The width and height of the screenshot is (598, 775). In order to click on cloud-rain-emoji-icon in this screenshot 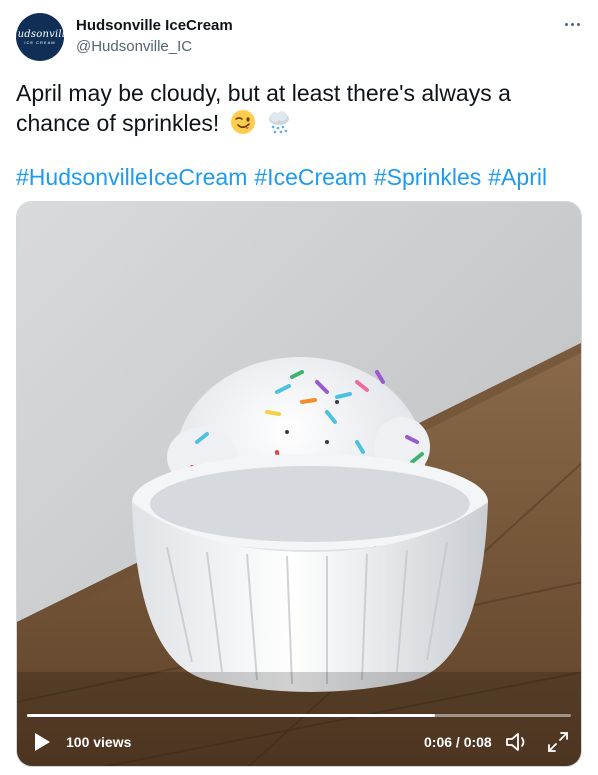, I will do `click(279, 122)`.